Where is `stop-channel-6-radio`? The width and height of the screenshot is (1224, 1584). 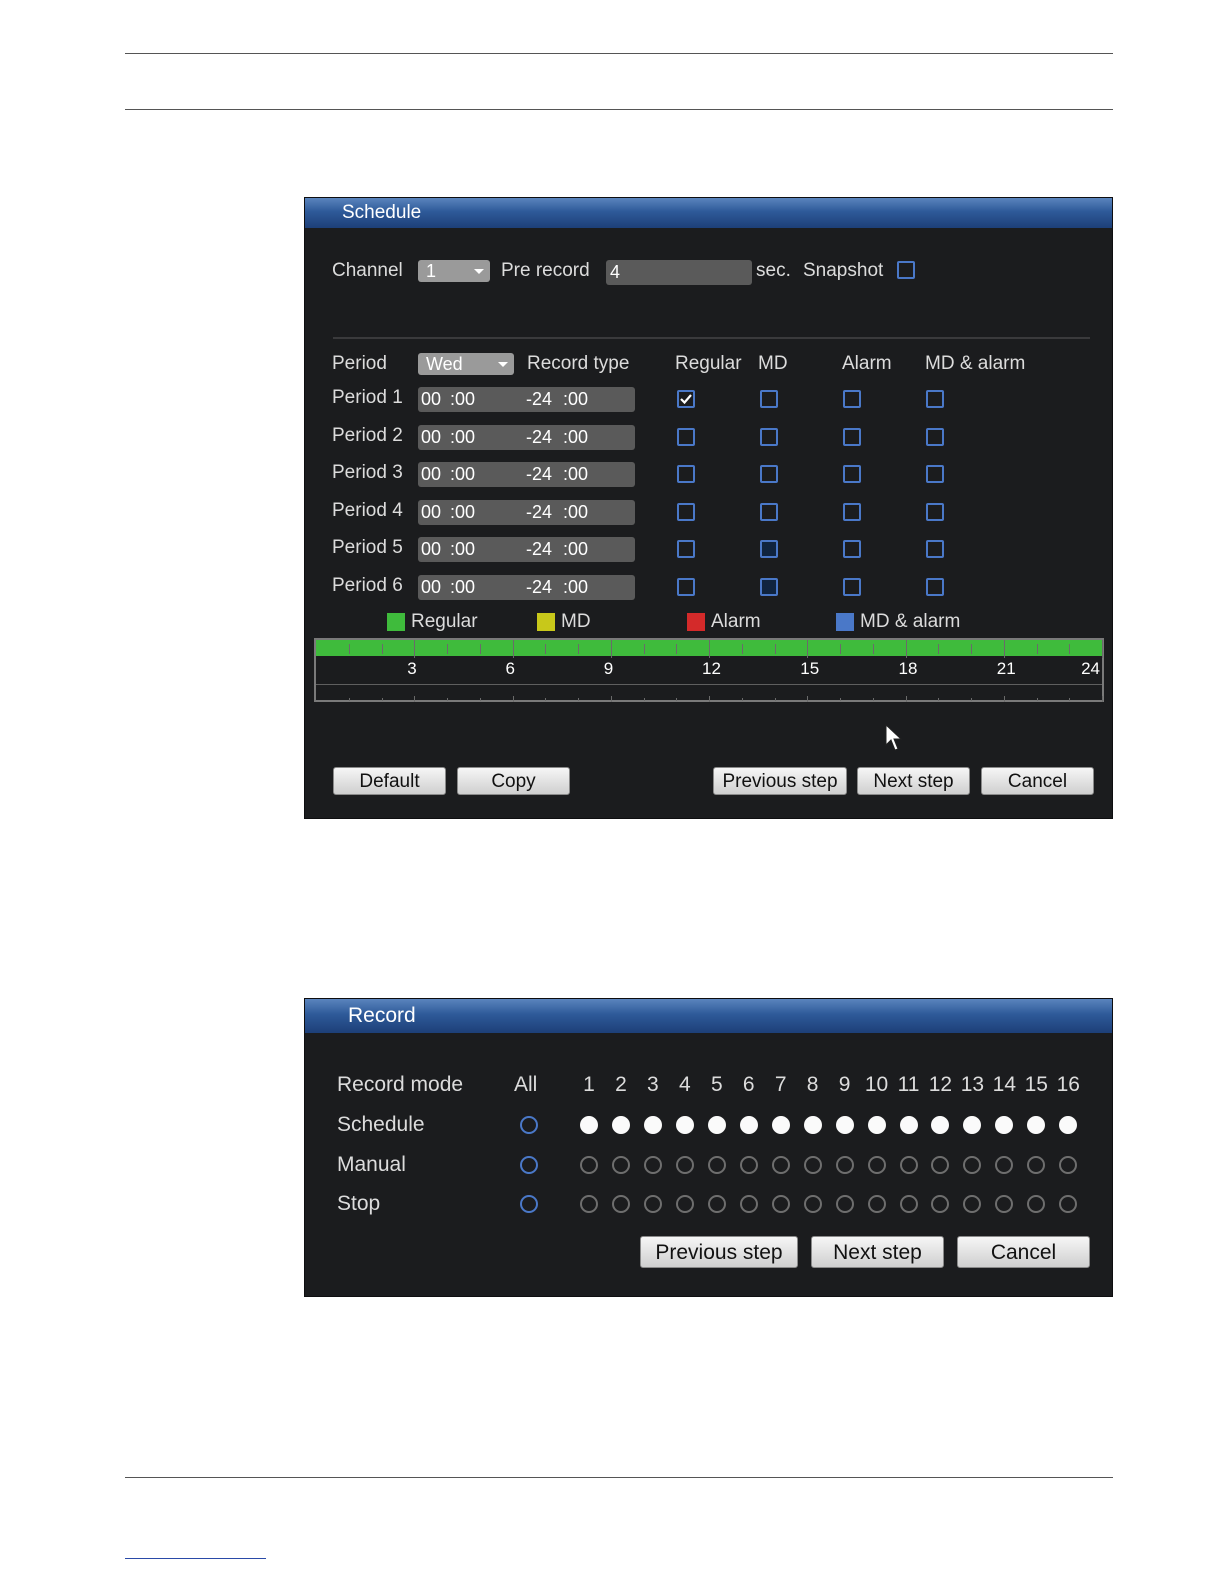
stop-channel-6-radio is located at coordinates (748, 1204).